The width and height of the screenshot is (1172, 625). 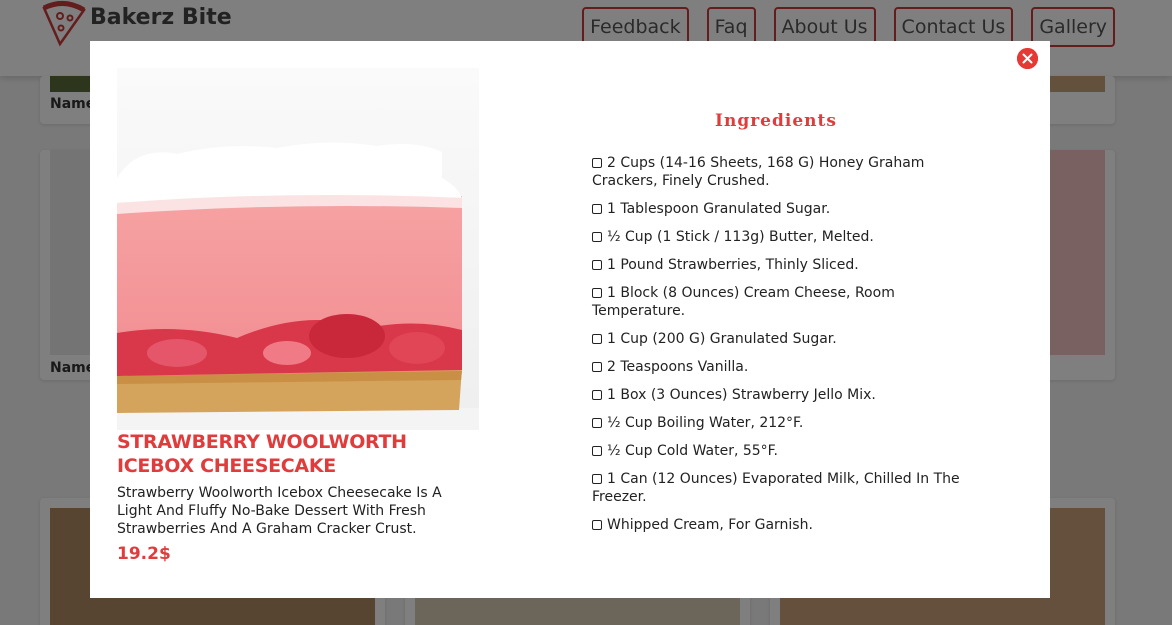 I want to click on close-icon, so click(x=1027, y=58).